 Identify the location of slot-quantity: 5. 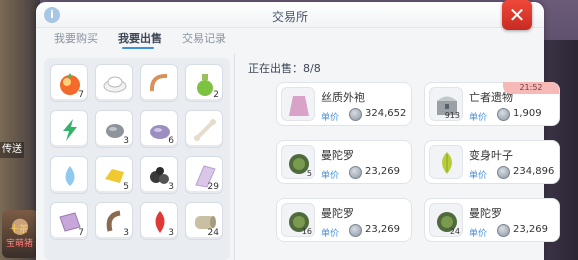
(126, 187).